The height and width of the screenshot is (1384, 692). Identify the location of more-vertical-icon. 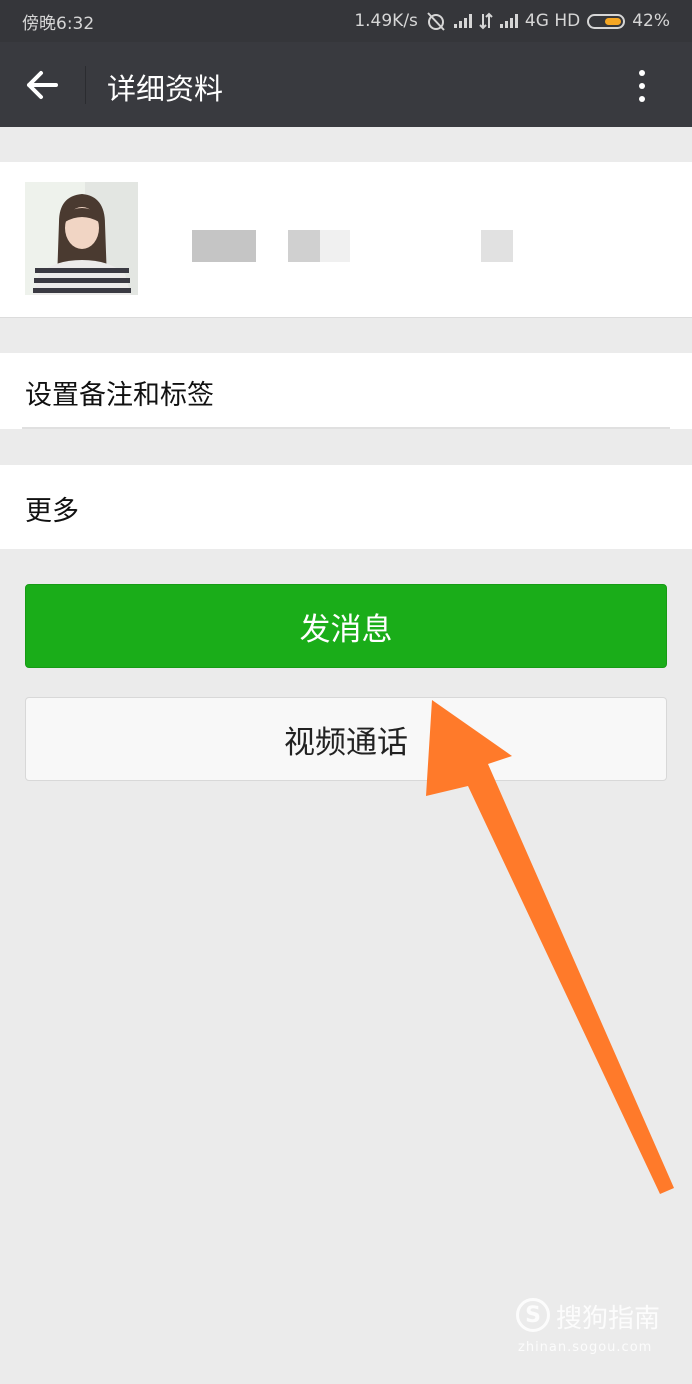
(642, 73).